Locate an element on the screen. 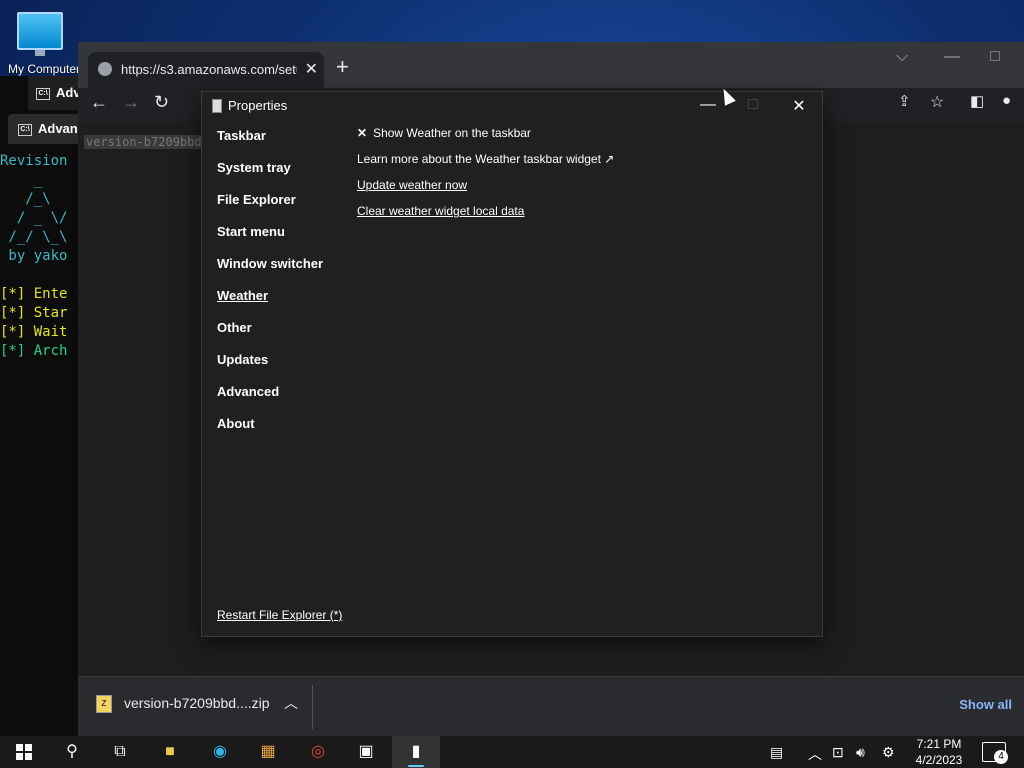 The width and height of the screenshot is (1024, 768). download-bar: Zversion-b7209bbd....zip ︿ Show all is located at coordinates (551, 706).